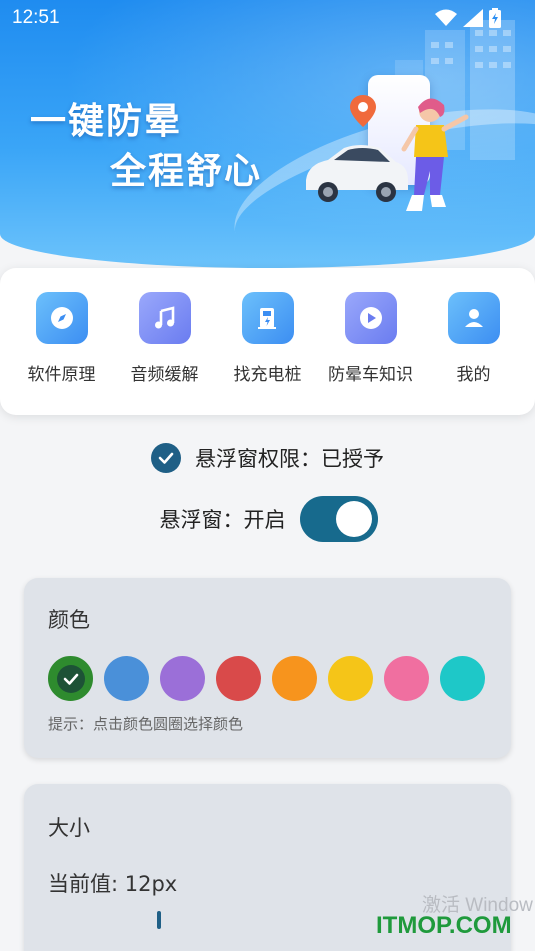 The width and height of the screenshot is (535, 951). I want to click on menu-item-anti-motion-sickness-knowledge: 防晕车知识, so click(371, 338).